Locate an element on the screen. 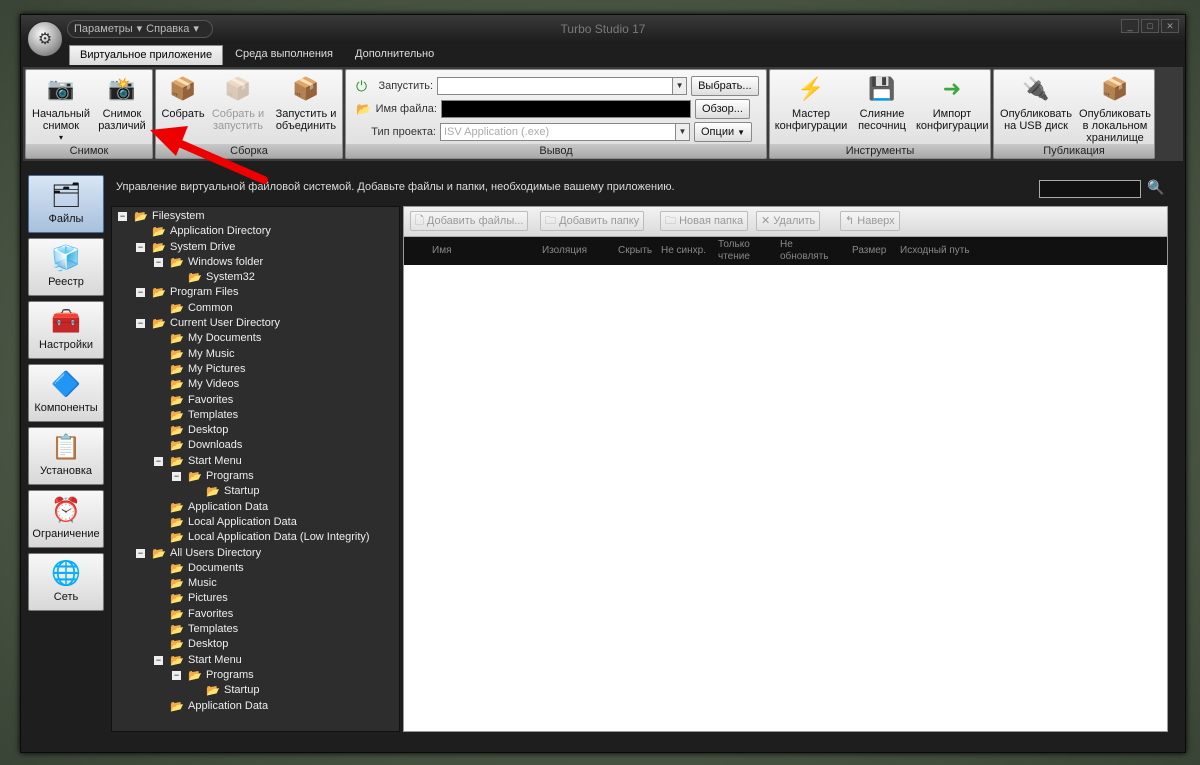 This screenshot has height=765, width=1200. new-folder-button: 🗀 Новая папка is located at coordinates (704, 221).